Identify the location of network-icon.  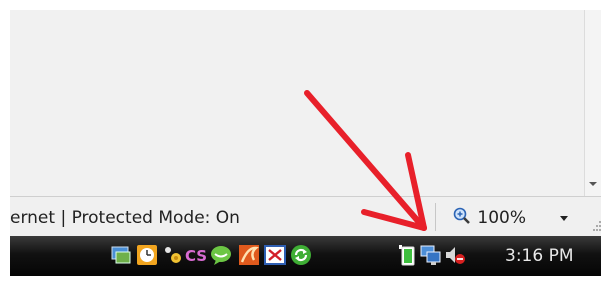
(431, 255).